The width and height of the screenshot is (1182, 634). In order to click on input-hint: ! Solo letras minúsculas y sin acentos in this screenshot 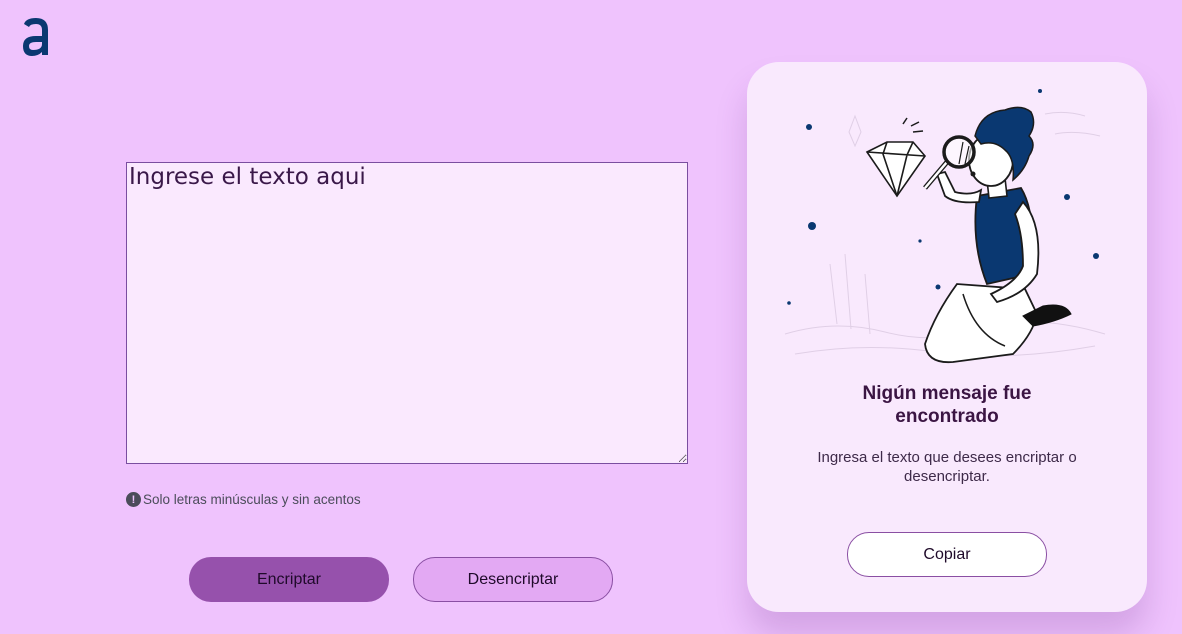, I will do `click(243, 499)`.